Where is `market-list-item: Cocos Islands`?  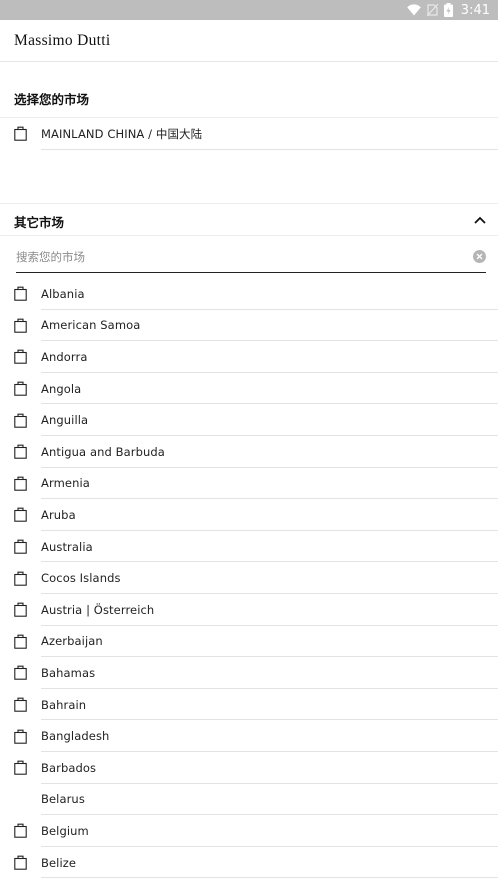
market-list-item: Cocos Islands is located at coordinates (249, 578).